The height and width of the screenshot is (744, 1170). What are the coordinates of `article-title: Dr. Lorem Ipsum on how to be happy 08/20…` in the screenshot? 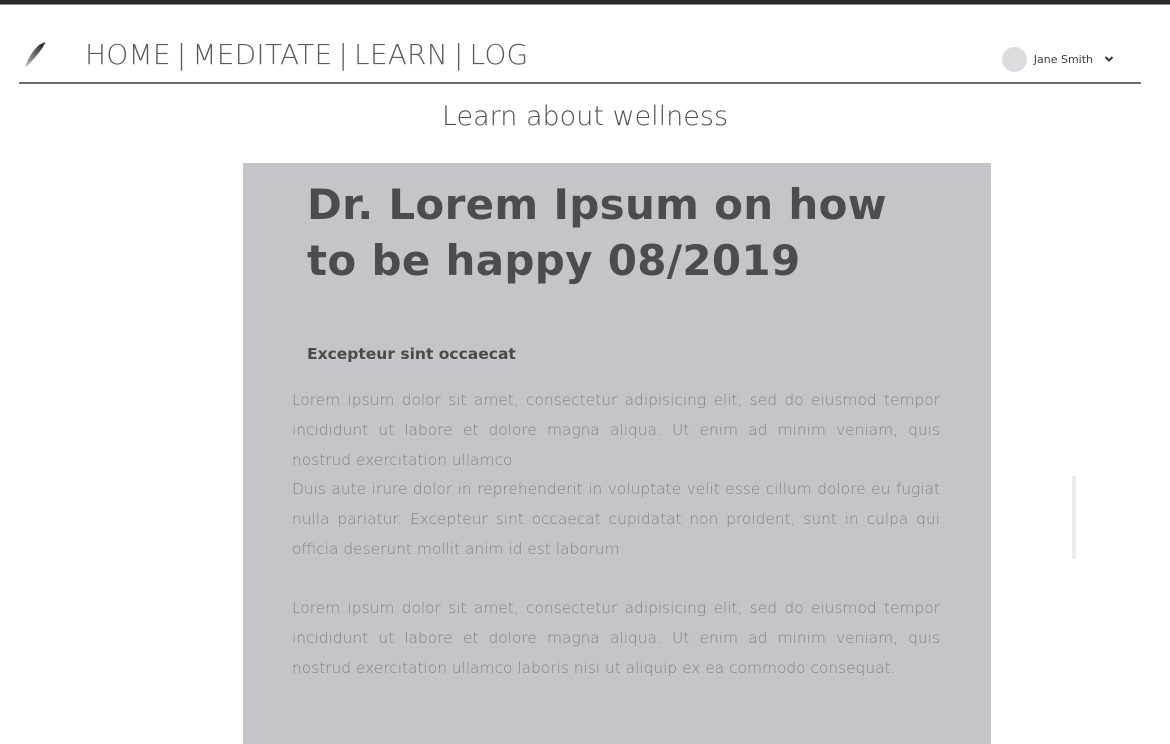 It's located at (597, 232).